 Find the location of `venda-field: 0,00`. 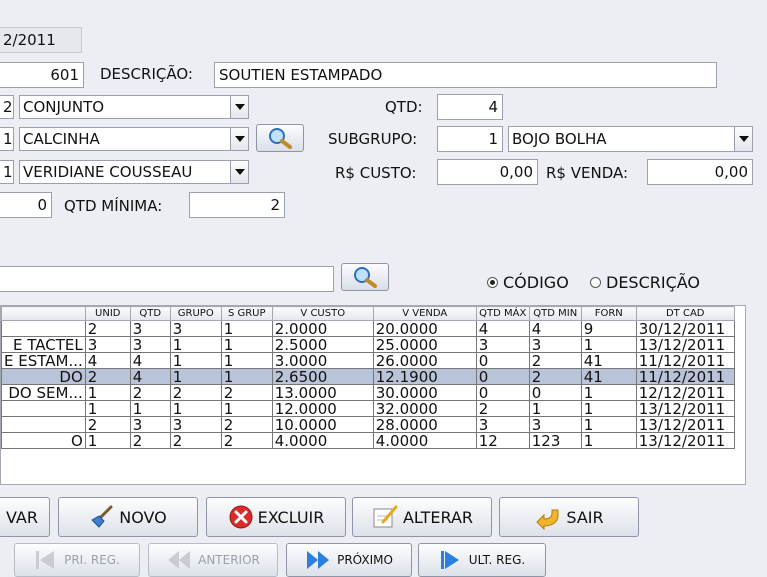

venda-field: 0,00 is located at coordinates (700, 172).